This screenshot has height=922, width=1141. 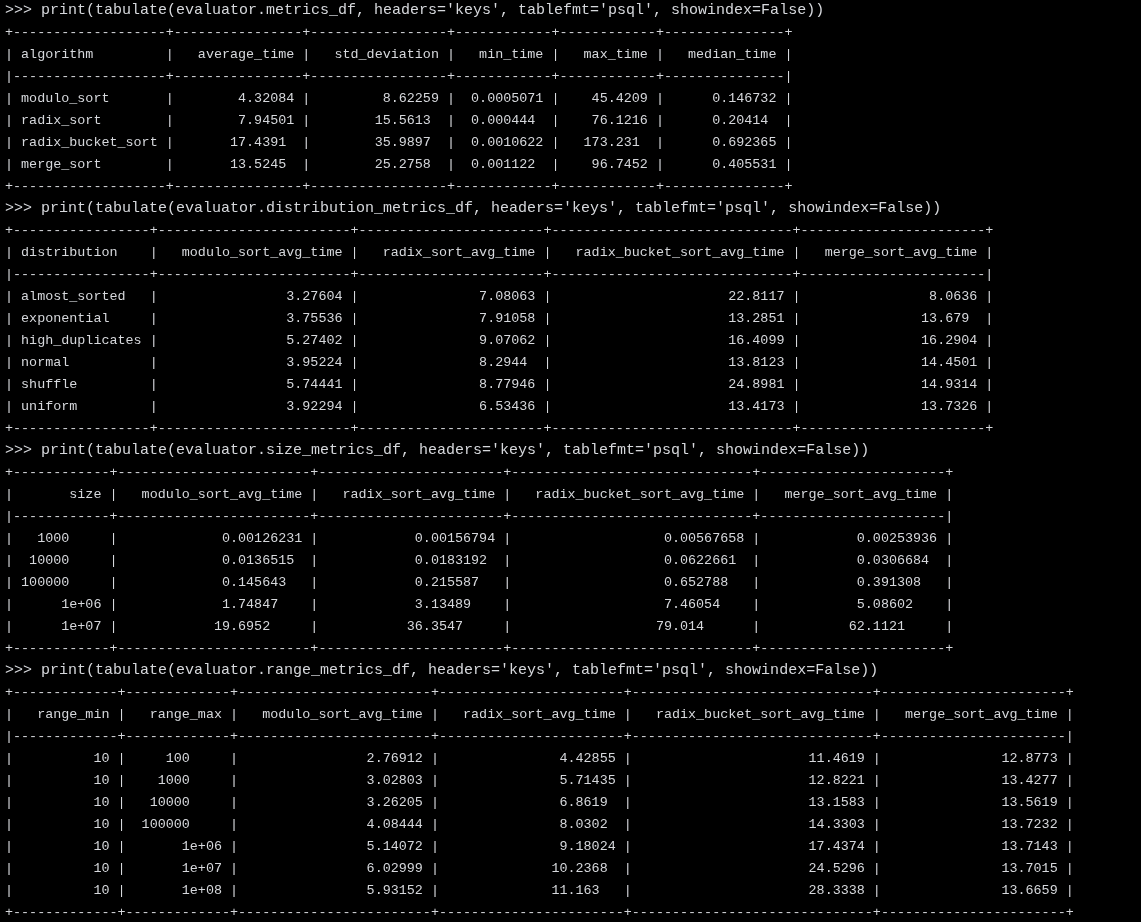 What do you see at coordinates (539, 847) in the screenshot?
I see `output-line: | 10 | 1e+06 | 5.14072 | 9.18024 | 17.4374 | 13.7143 |` at bounding box center [539, 847].